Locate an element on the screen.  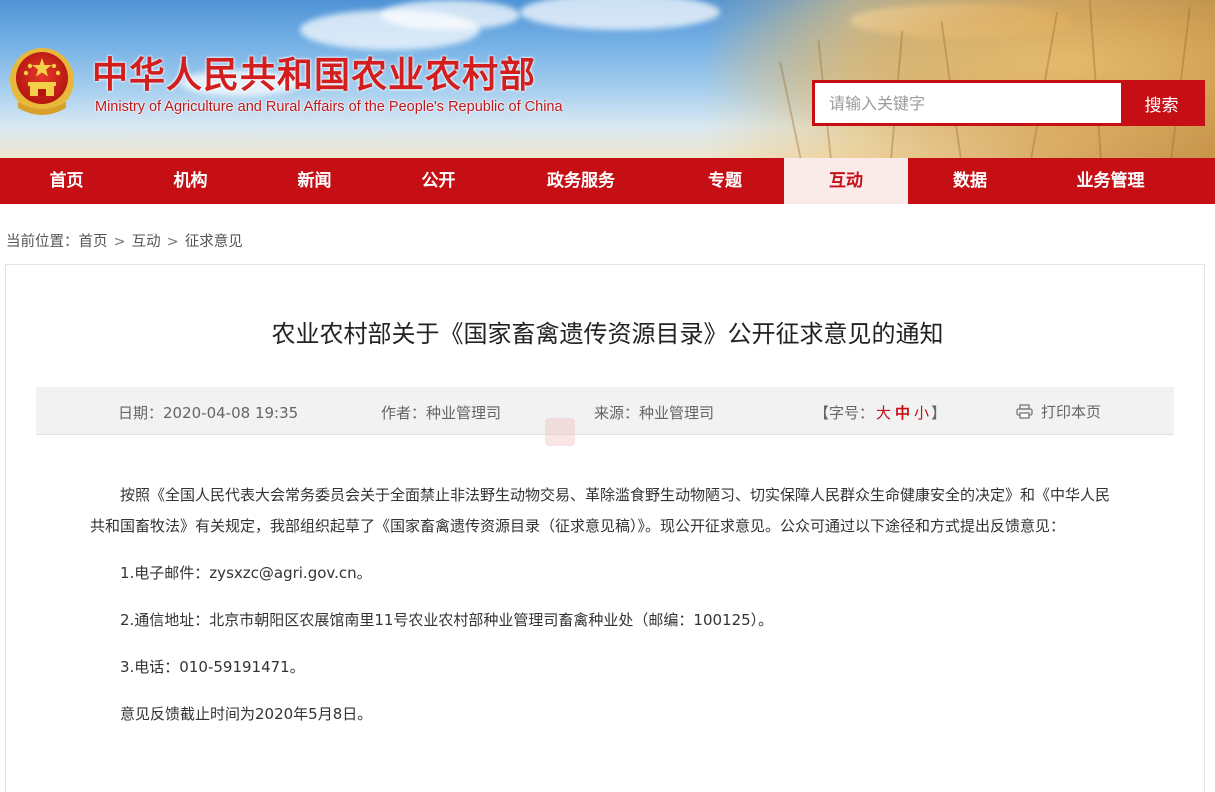
font-size-large: 大 is located at coordinates (883, 413).